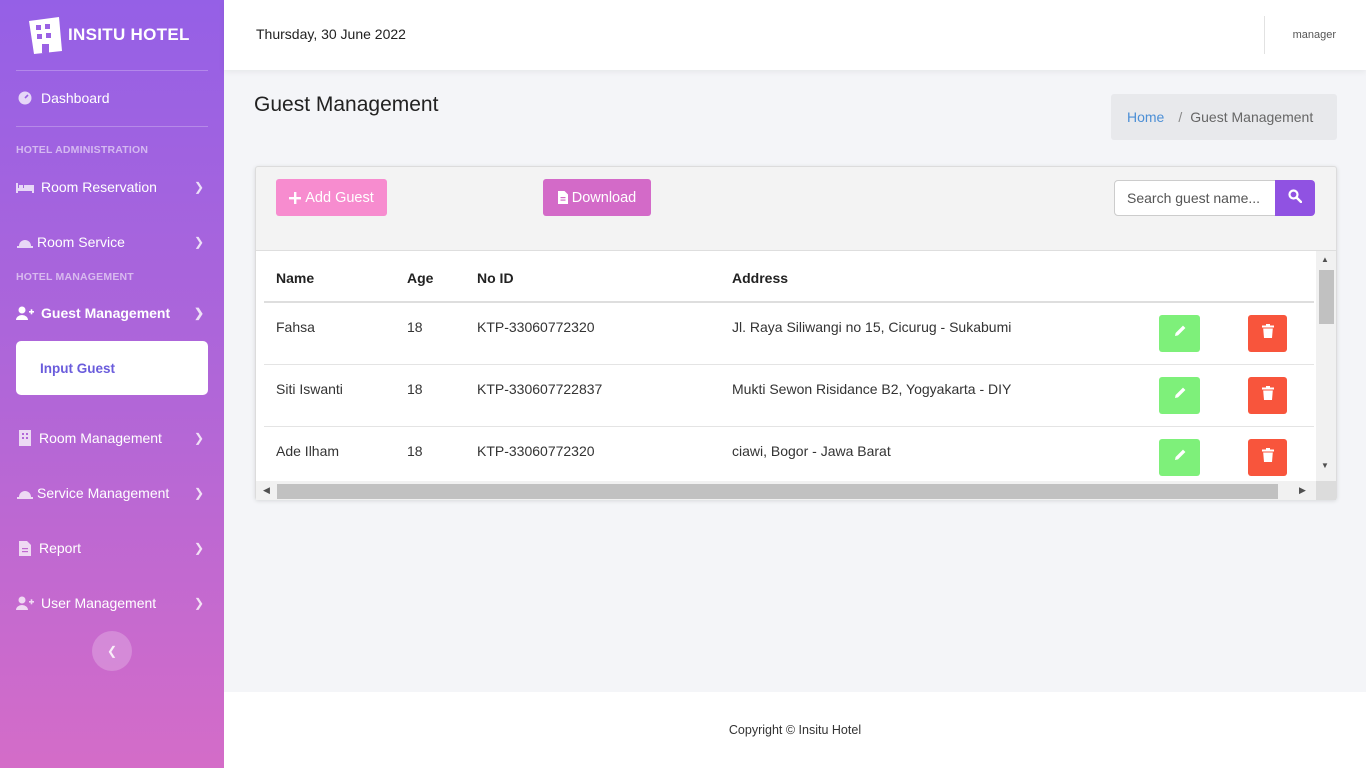 The width and height of the screenshot is (1366, 768). Describe the element at coordinates (308, 451) in the screenshot. I see `cell-name: Ade Ilham` at that location.